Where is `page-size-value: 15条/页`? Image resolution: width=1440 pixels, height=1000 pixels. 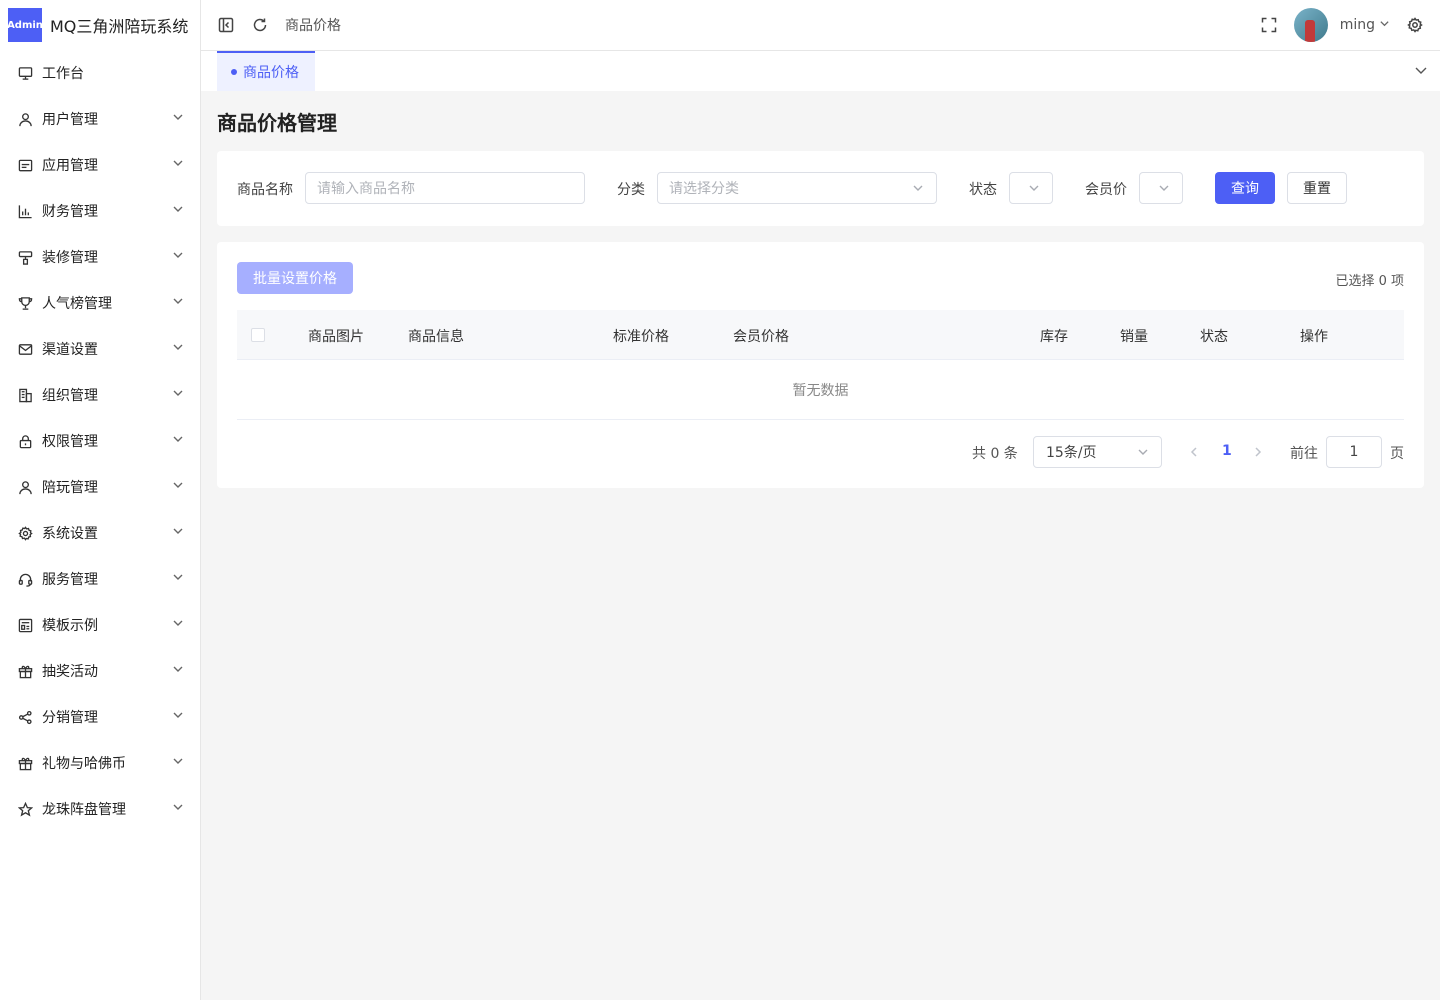
page-size-value: 15条/页 is located at coordinates (1071, 453).